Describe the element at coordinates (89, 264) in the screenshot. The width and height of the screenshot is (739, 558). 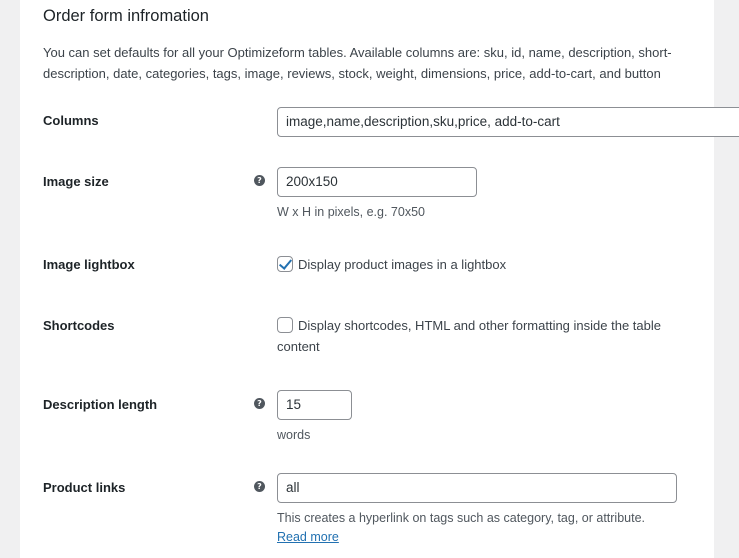
I see `image-lightbox-label: Image lightbox` at that location.